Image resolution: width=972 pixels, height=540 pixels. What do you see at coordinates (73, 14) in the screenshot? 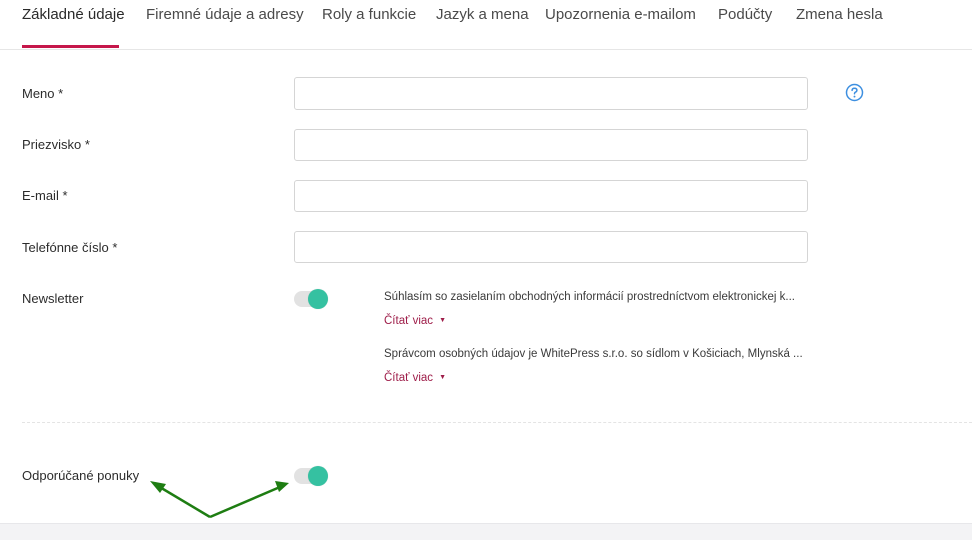
I see `tab-basic-info: Základné údaje` at bounding box center [73, 14].